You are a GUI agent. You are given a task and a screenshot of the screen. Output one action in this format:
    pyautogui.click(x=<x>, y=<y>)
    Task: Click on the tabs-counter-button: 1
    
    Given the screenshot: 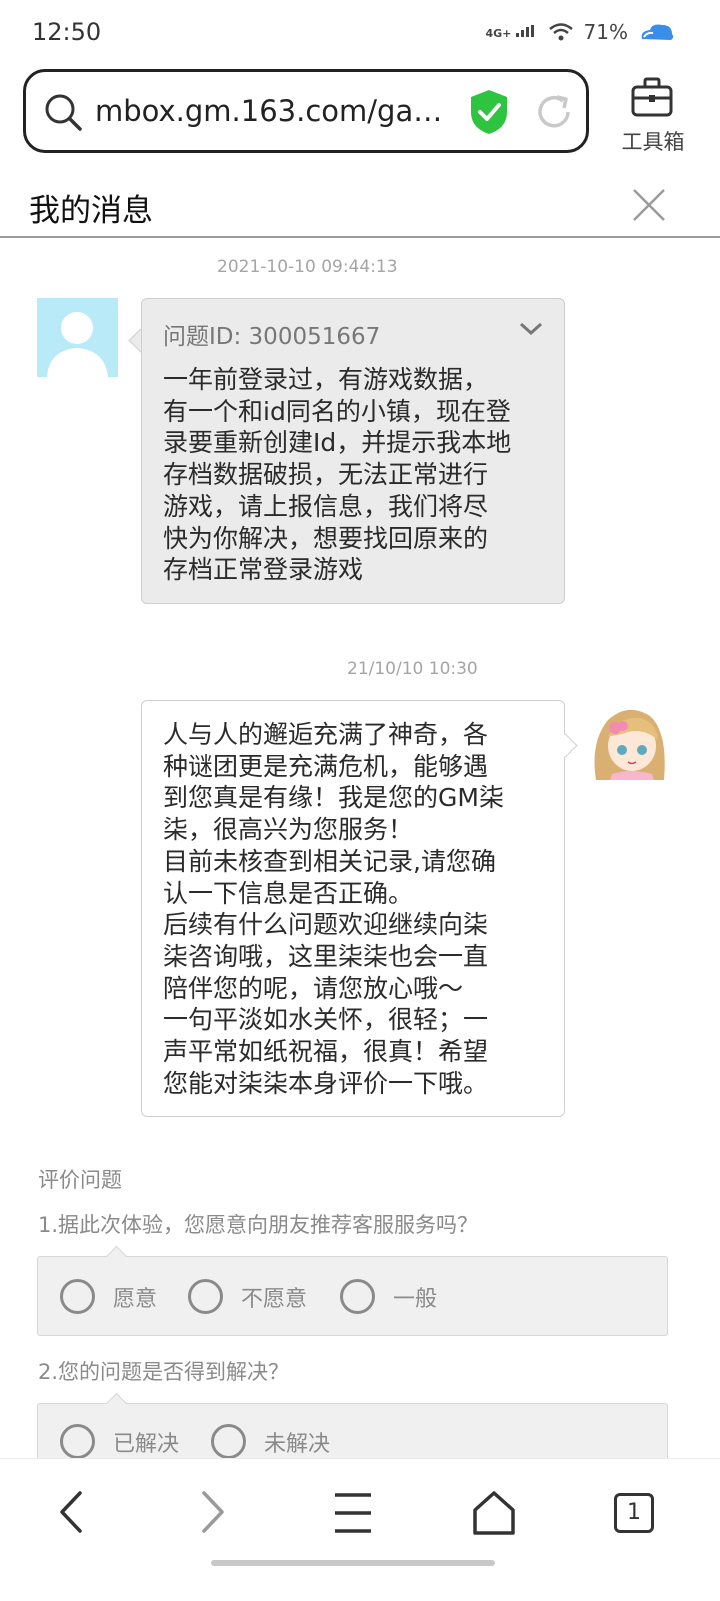 What is the action you would take?
    pyautogui.click(x=634, y=1513)
    